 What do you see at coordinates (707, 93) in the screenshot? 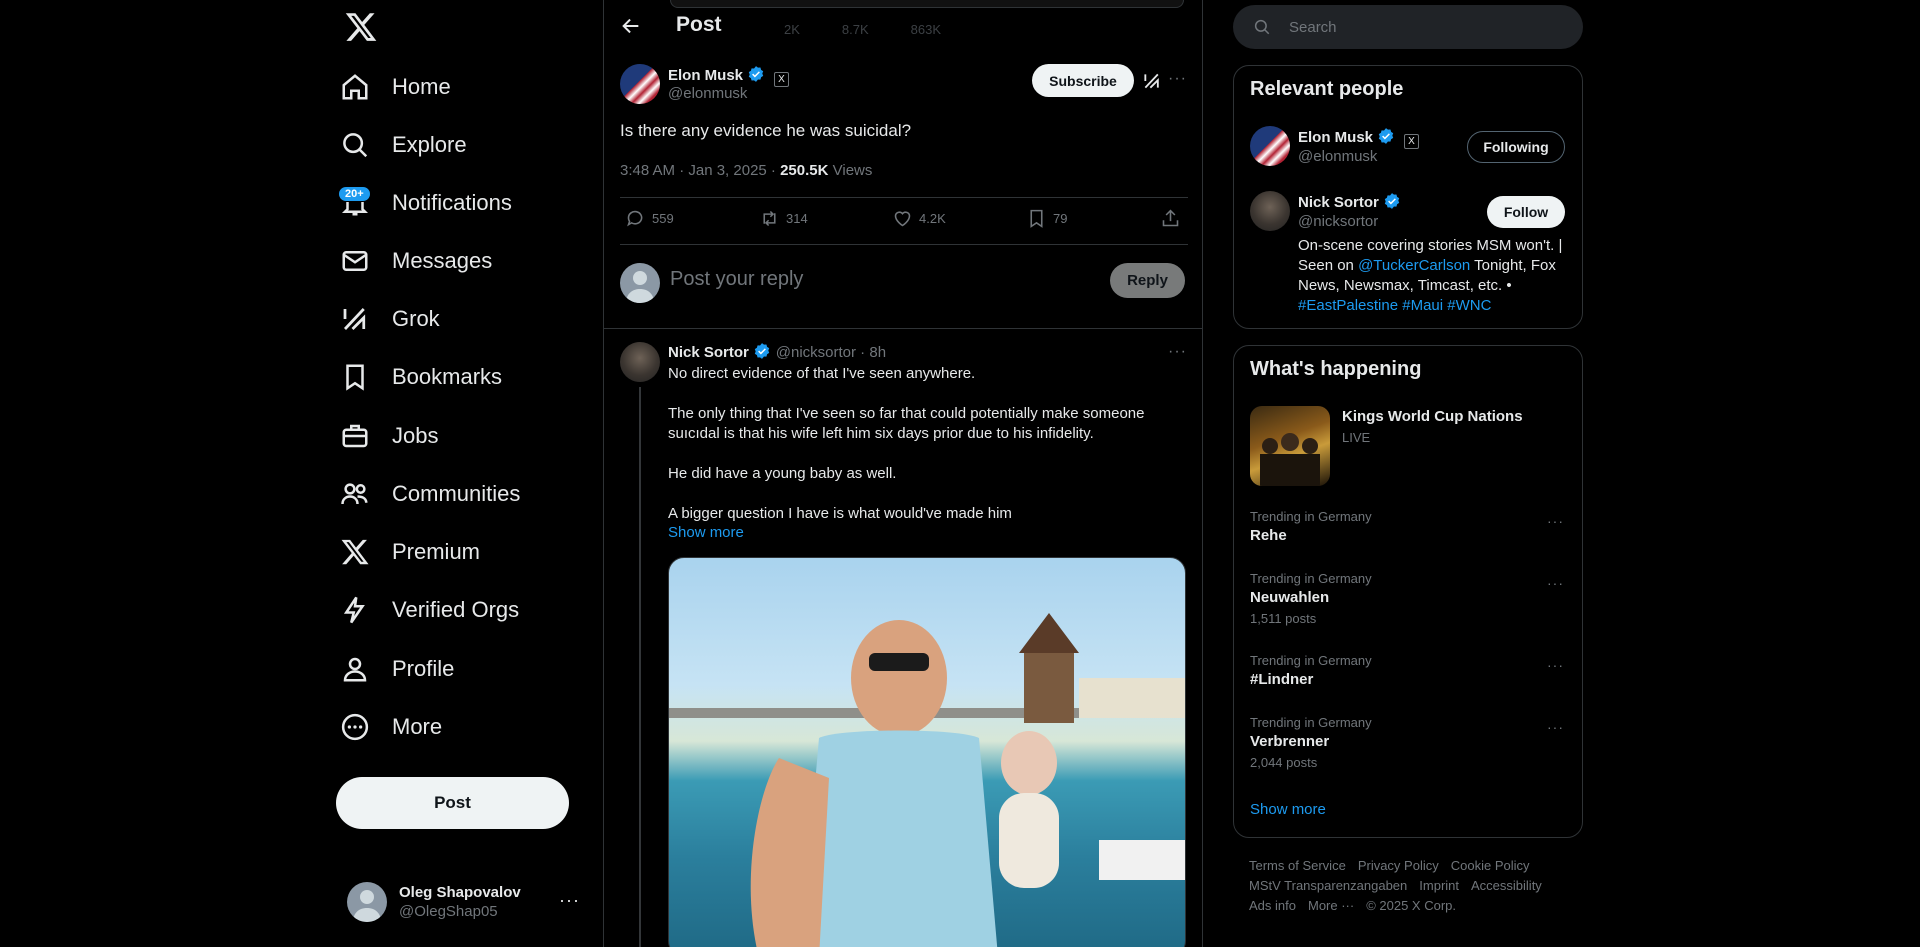
I see `author-handle: @elonmusk` at bounding box center [707, 93].